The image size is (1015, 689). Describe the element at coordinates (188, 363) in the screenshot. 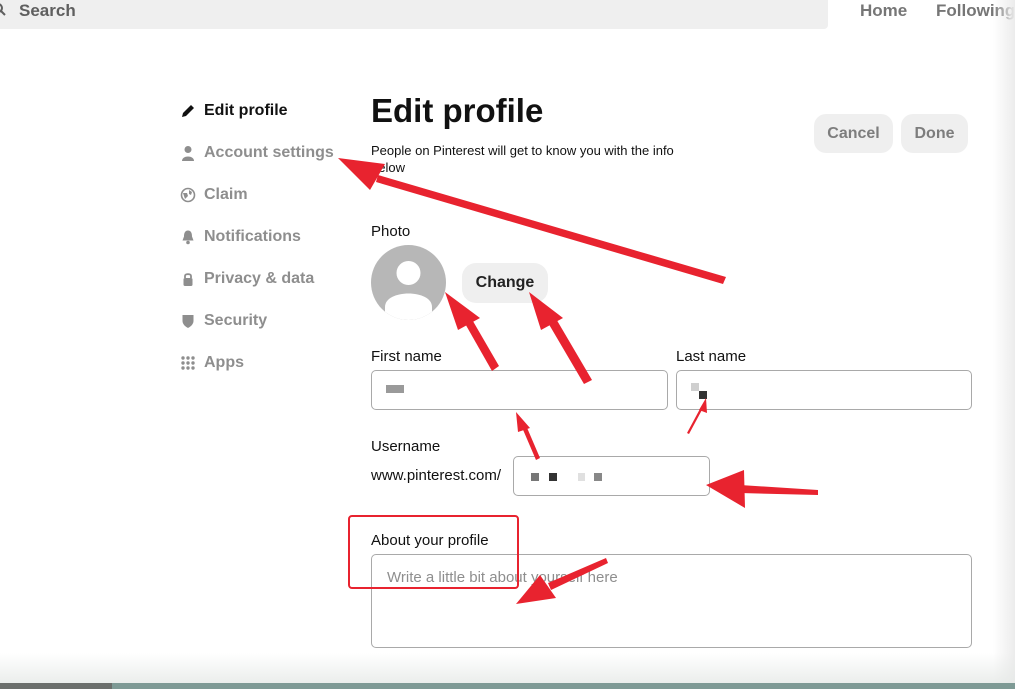

I see `grid-icon` at that location.